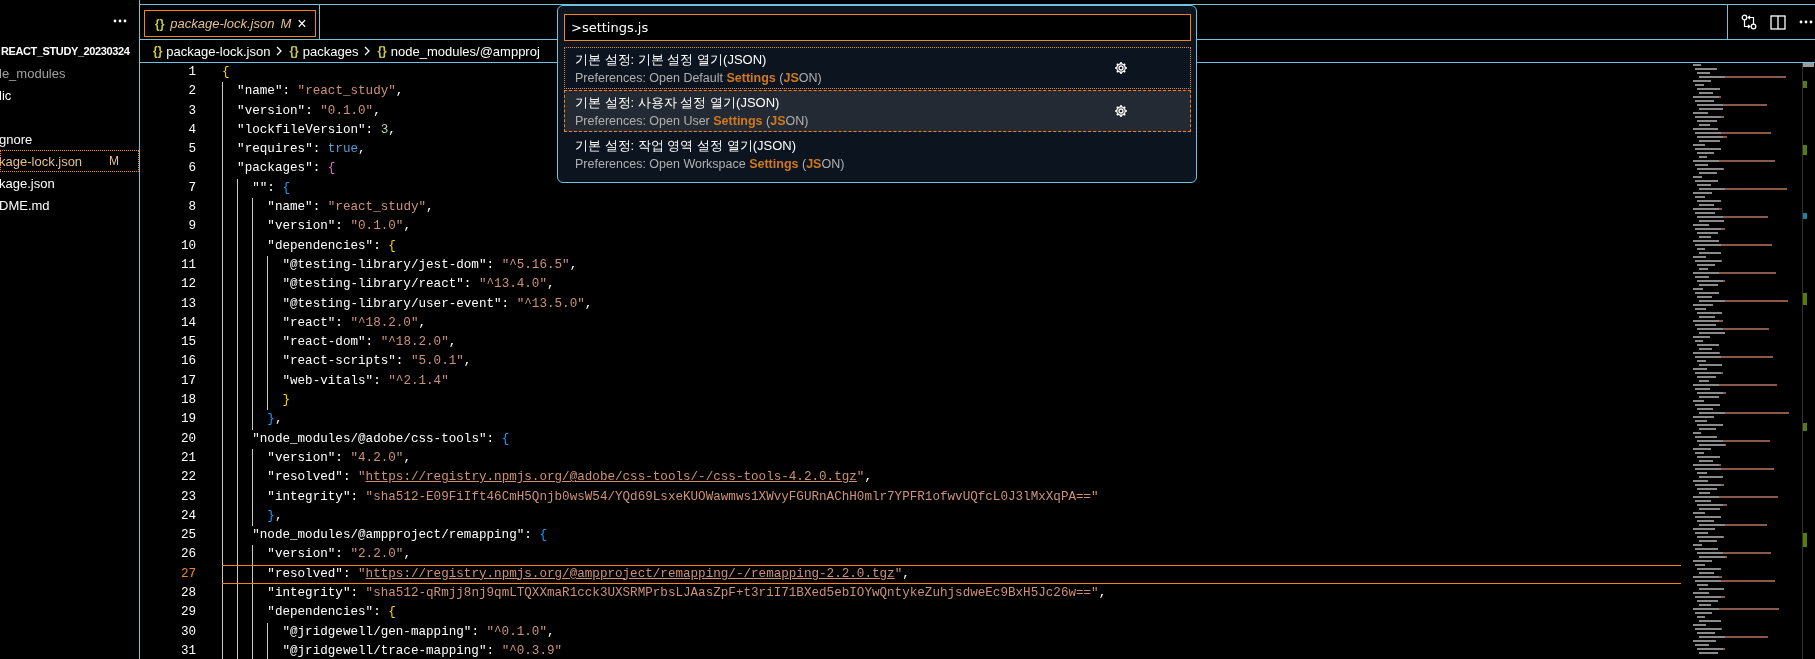 This screenshot has width=1815, height=659. Describe the element at coordinates (458, 51) in the screenshot. I see `breadcrumb-item: {} node_modules/@ampproj` at that location.